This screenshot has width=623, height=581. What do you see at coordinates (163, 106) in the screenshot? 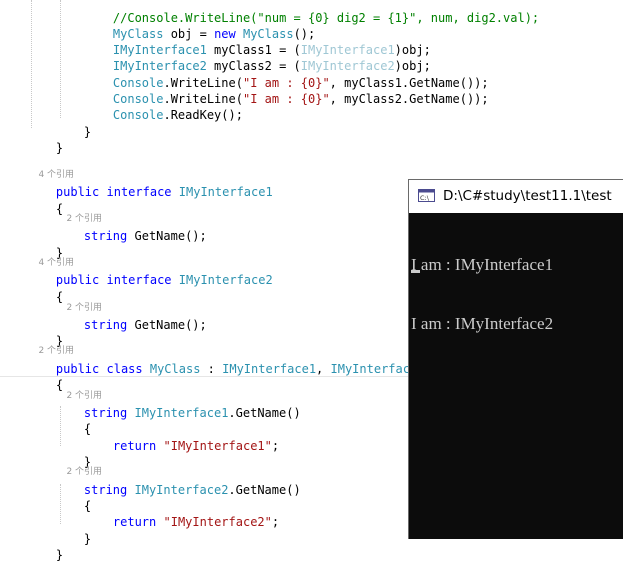
I see `code-line: Console.ReadKey();` at bounding box center [163, 106].